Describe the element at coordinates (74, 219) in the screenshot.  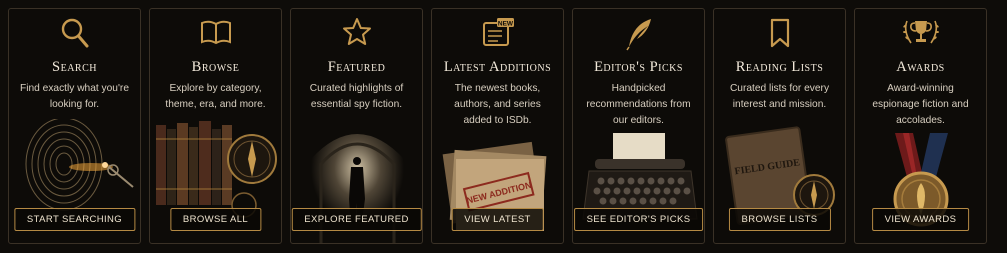
I see `start-searching-button: START SEARCHING` at that location.